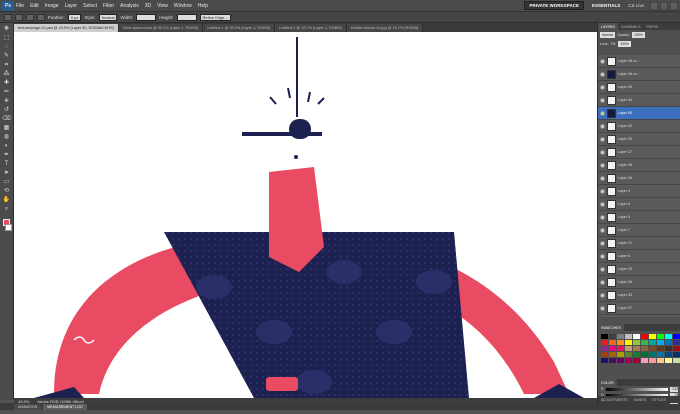  I want to click on subtract-selection-icon, so click(41, 17).